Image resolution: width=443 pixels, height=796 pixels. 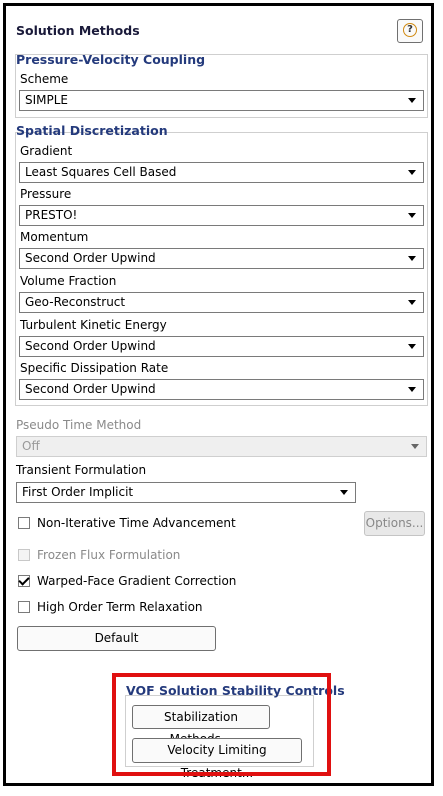 I want to click on pseudo-time-label: Pseudo Time Method, so click(x=79, y=425).